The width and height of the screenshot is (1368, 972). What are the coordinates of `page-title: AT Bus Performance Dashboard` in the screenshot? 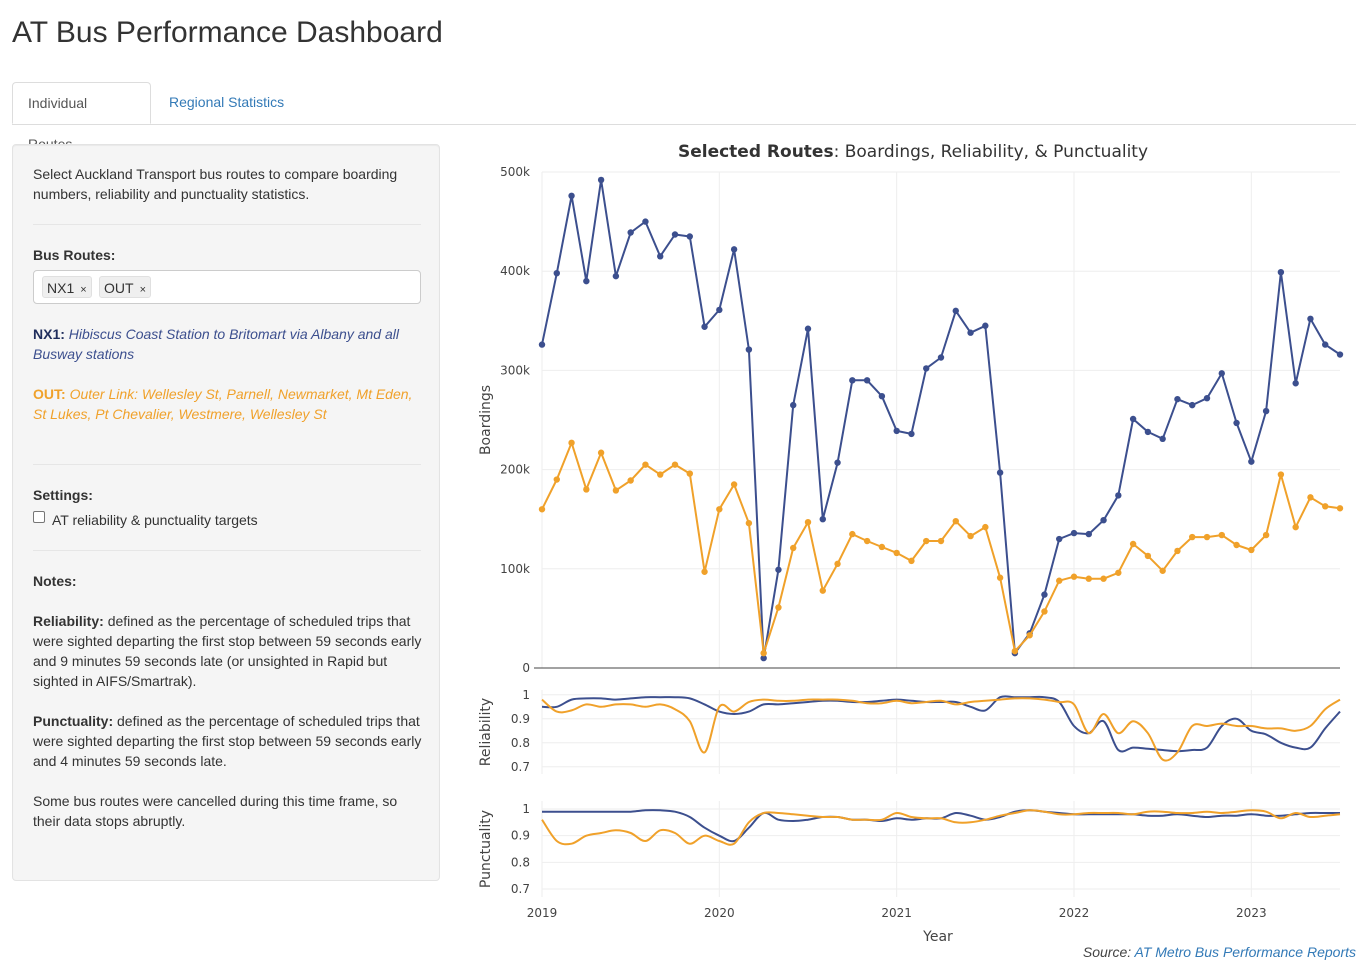 It's located at (227, 32).